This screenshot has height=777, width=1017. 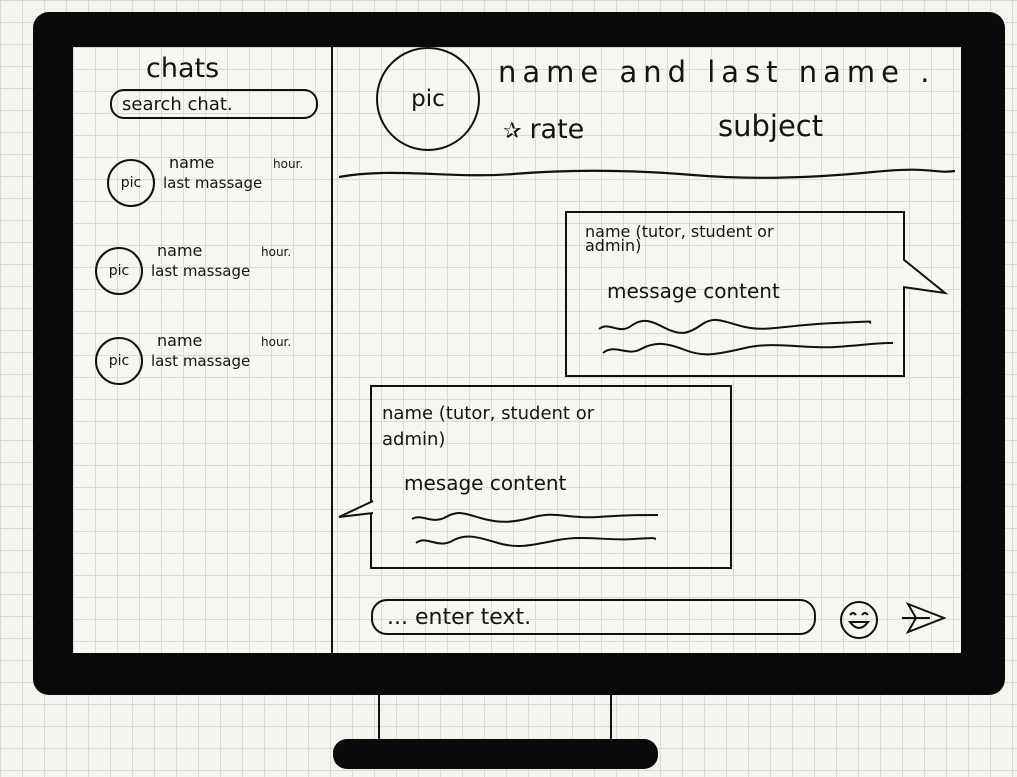 What do you see at coordinates (177, 104) in the screenshot?
I see `search-placeholder: search chat.` at bounding box center [177, 104].